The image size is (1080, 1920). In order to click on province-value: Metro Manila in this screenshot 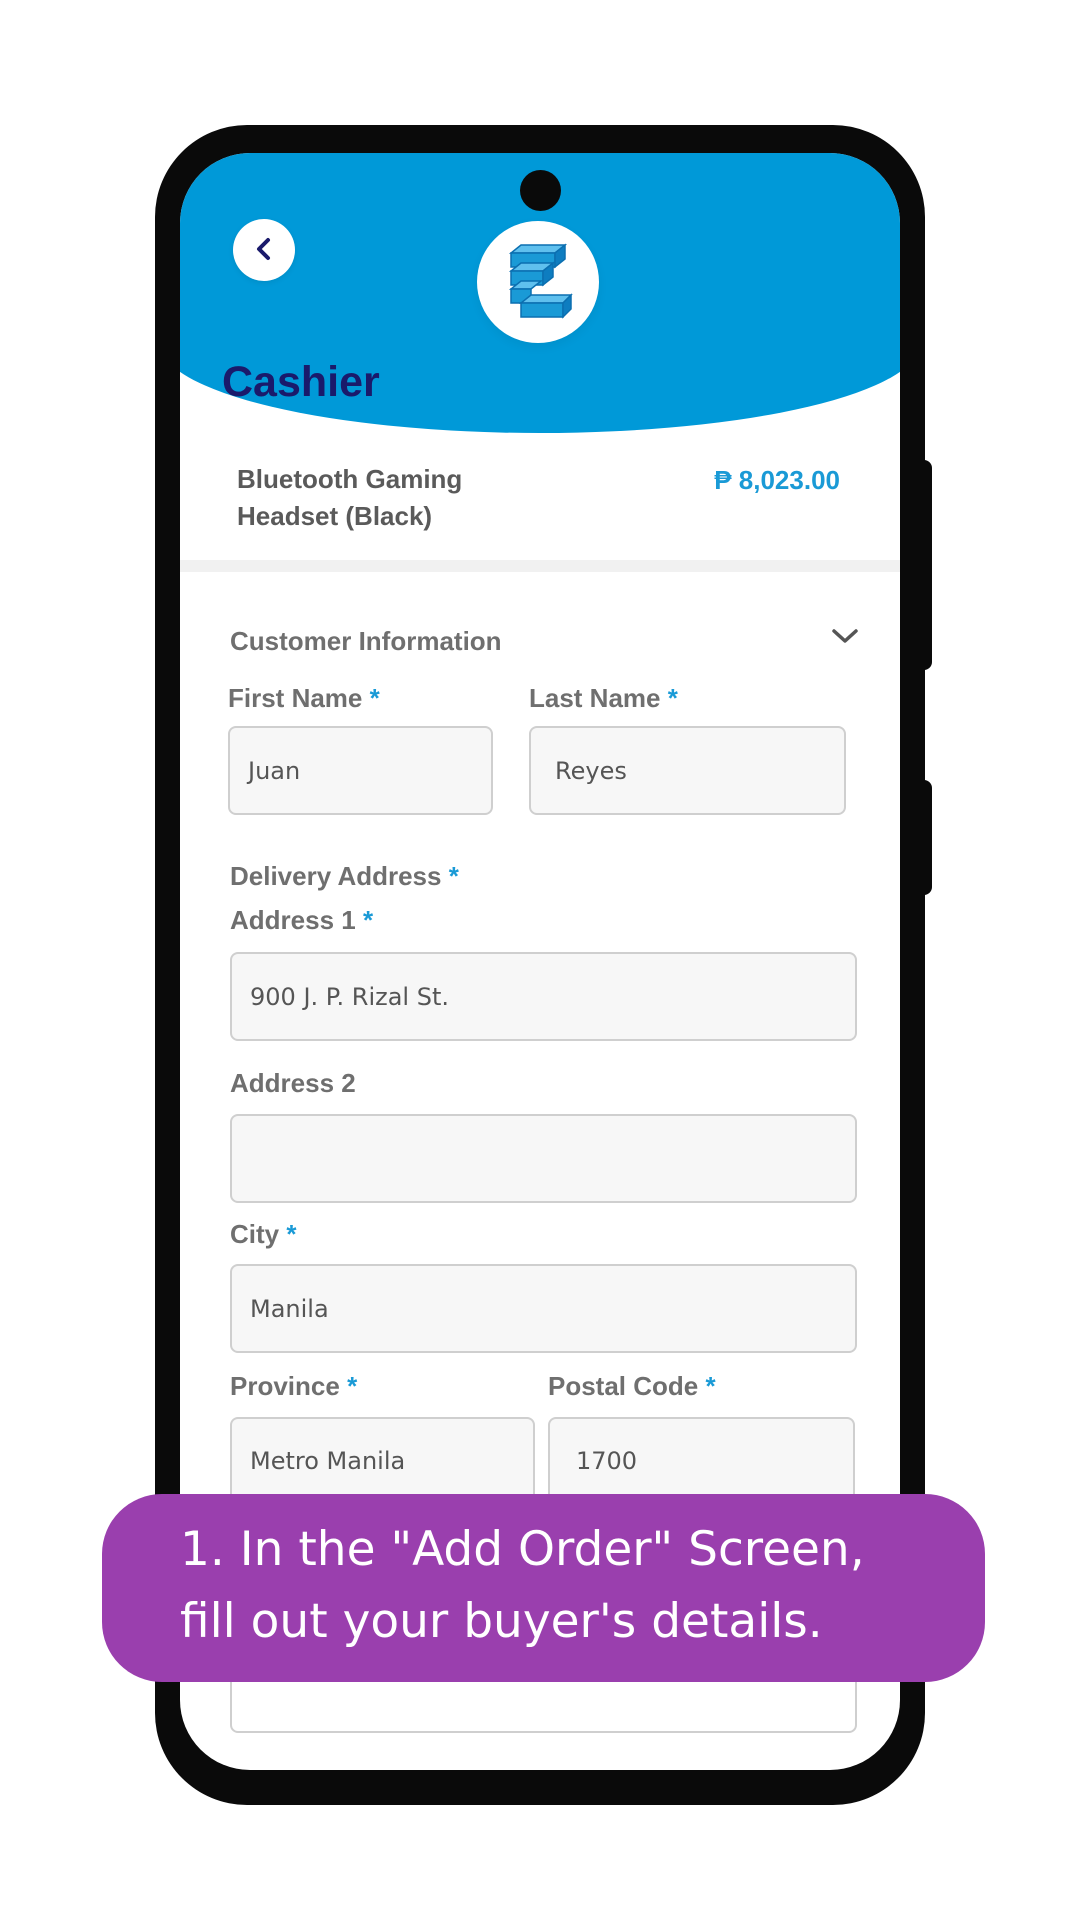, I will do `click(328, 1461)`.